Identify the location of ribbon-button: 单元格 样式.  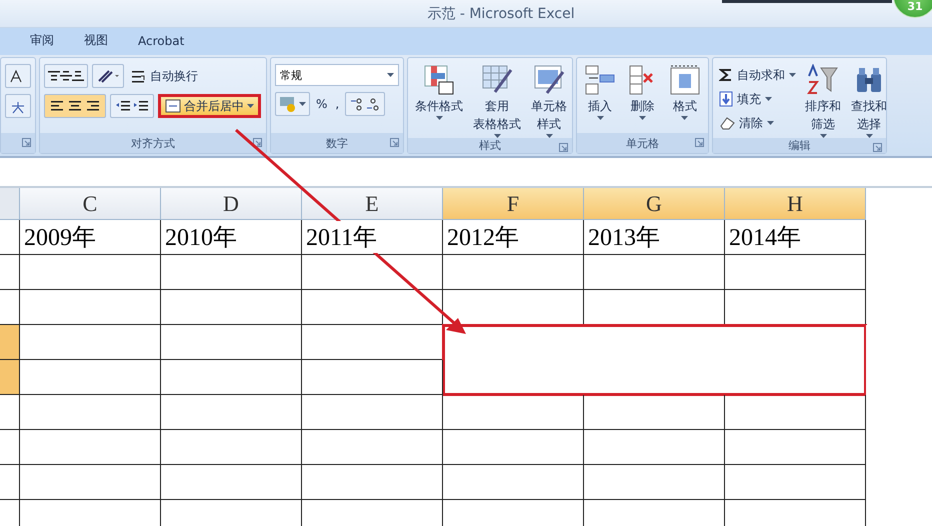
(549, 101).